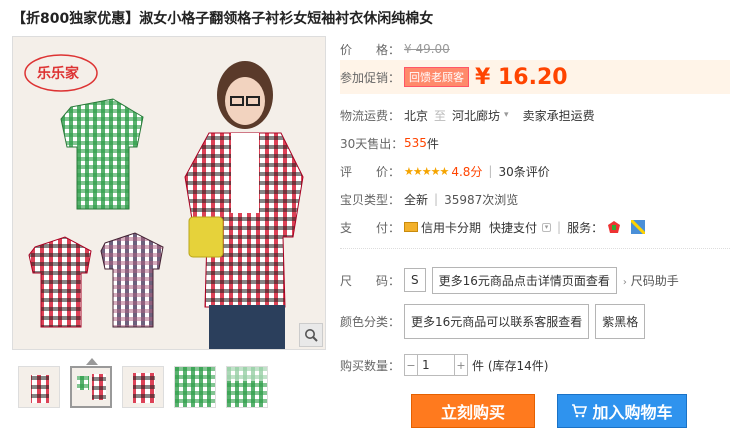 This screenshot has width=733, height=443. Describe the element at coordinates (521, 77) in the screenshot. I see `promo-price: ¥ 16.20` at that location.